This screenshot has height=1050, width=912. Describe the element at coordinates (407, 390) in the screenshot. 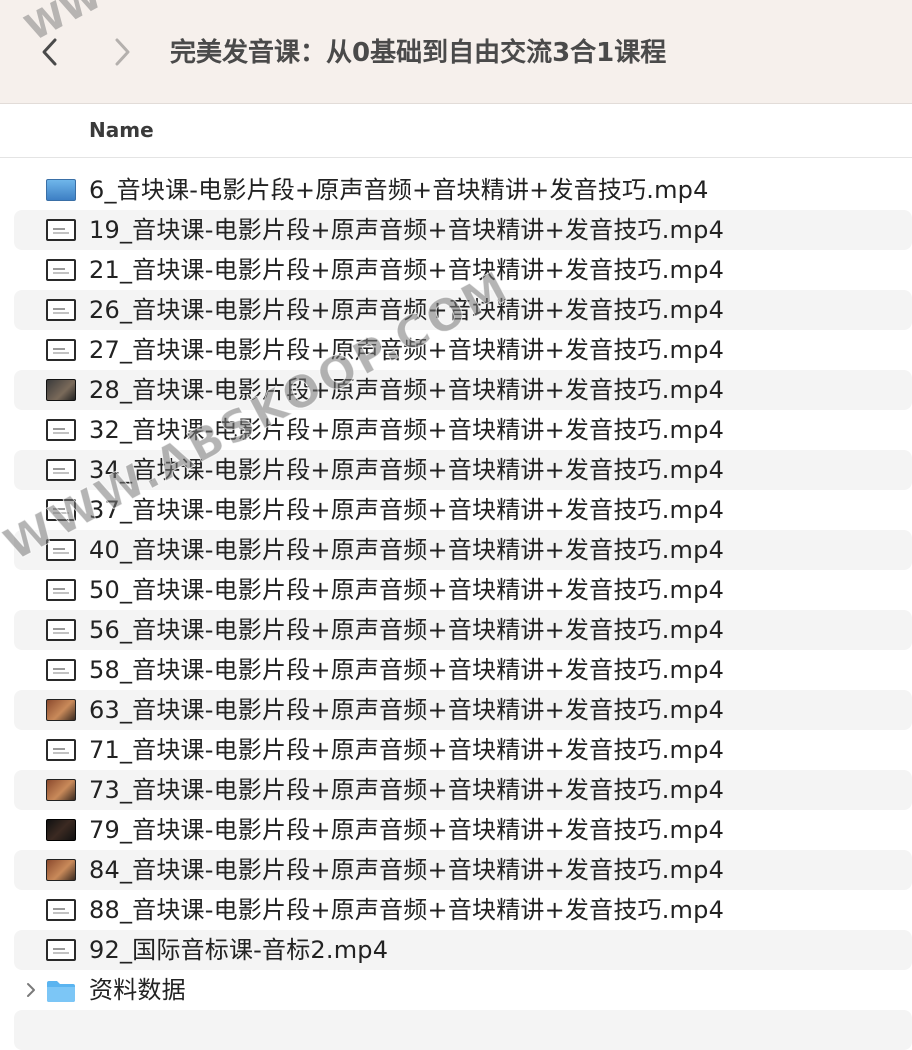

I see `file-name: 28_音块课-电影片段+原声音频+音块精讲+发音技巧.mp4` at that location.